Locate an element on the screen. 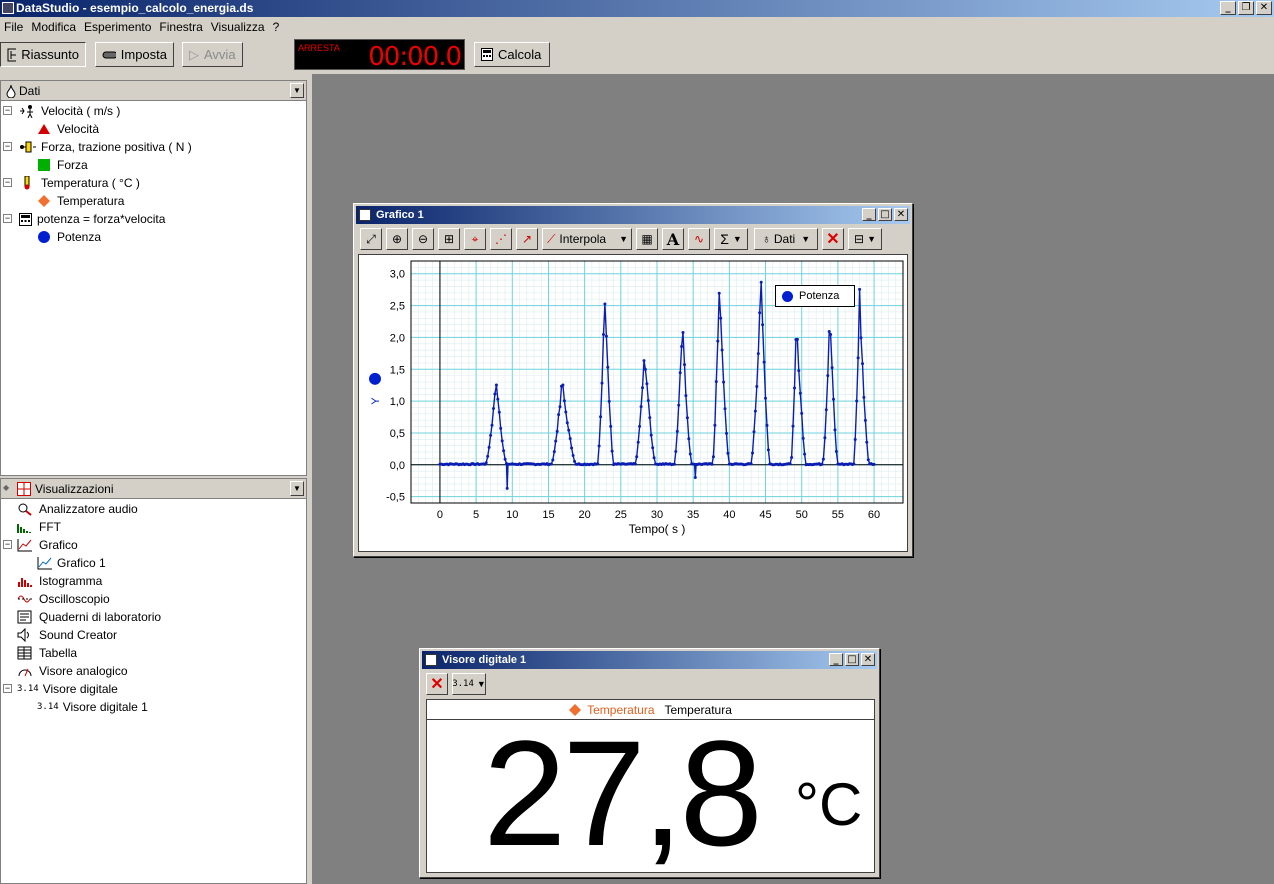 The image size is (1274, 884). display-fft: FFT is located at coordinates (39, 527).